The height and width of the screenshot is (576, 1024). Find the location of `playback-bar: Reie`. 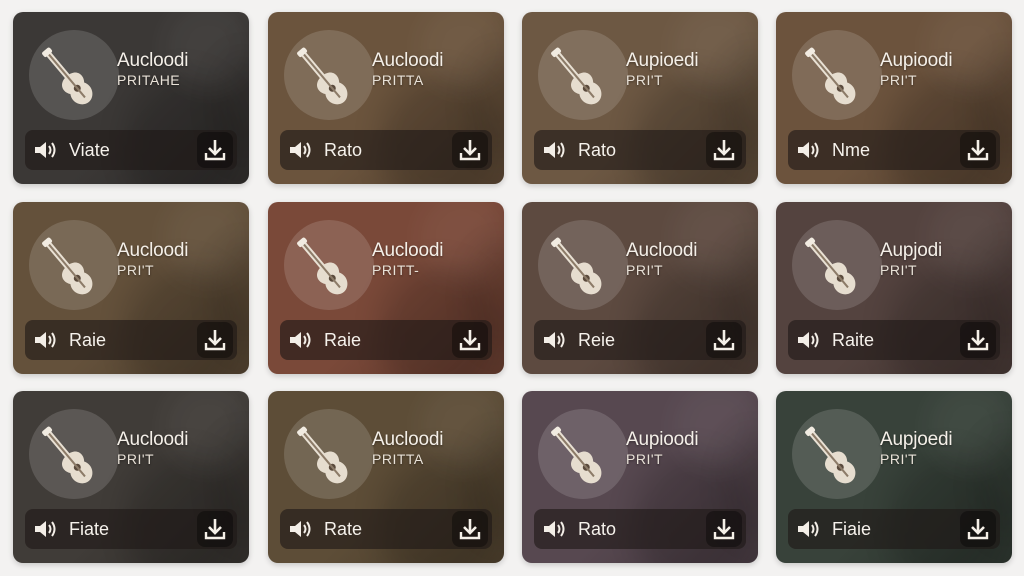

playback-bar: Reie is located at coordinates (640, 340).